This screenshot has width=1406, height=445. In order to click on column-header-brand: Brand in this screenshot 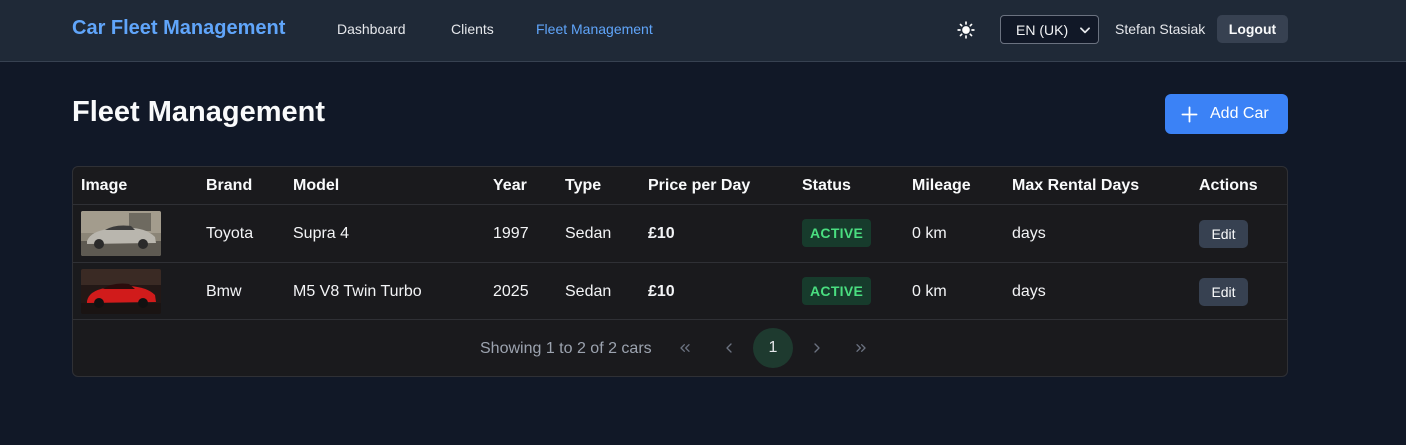, I will do `click(229, 186)`.